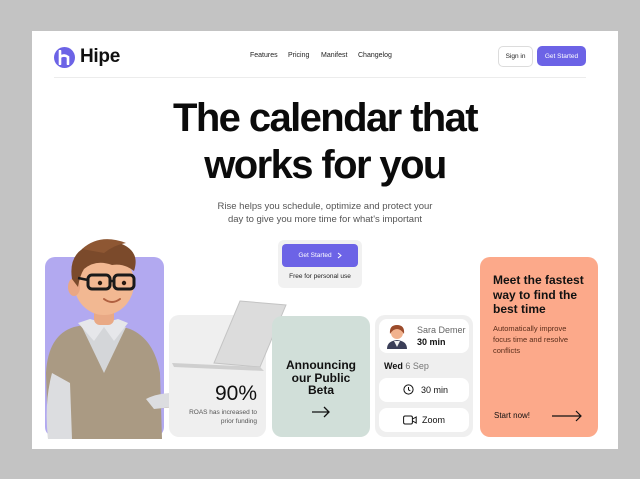 The image size is (640, 479). Describe the element at coordinates (238, 421) in the screenshot. I see `stat-description-line2: prior funding` at that location.